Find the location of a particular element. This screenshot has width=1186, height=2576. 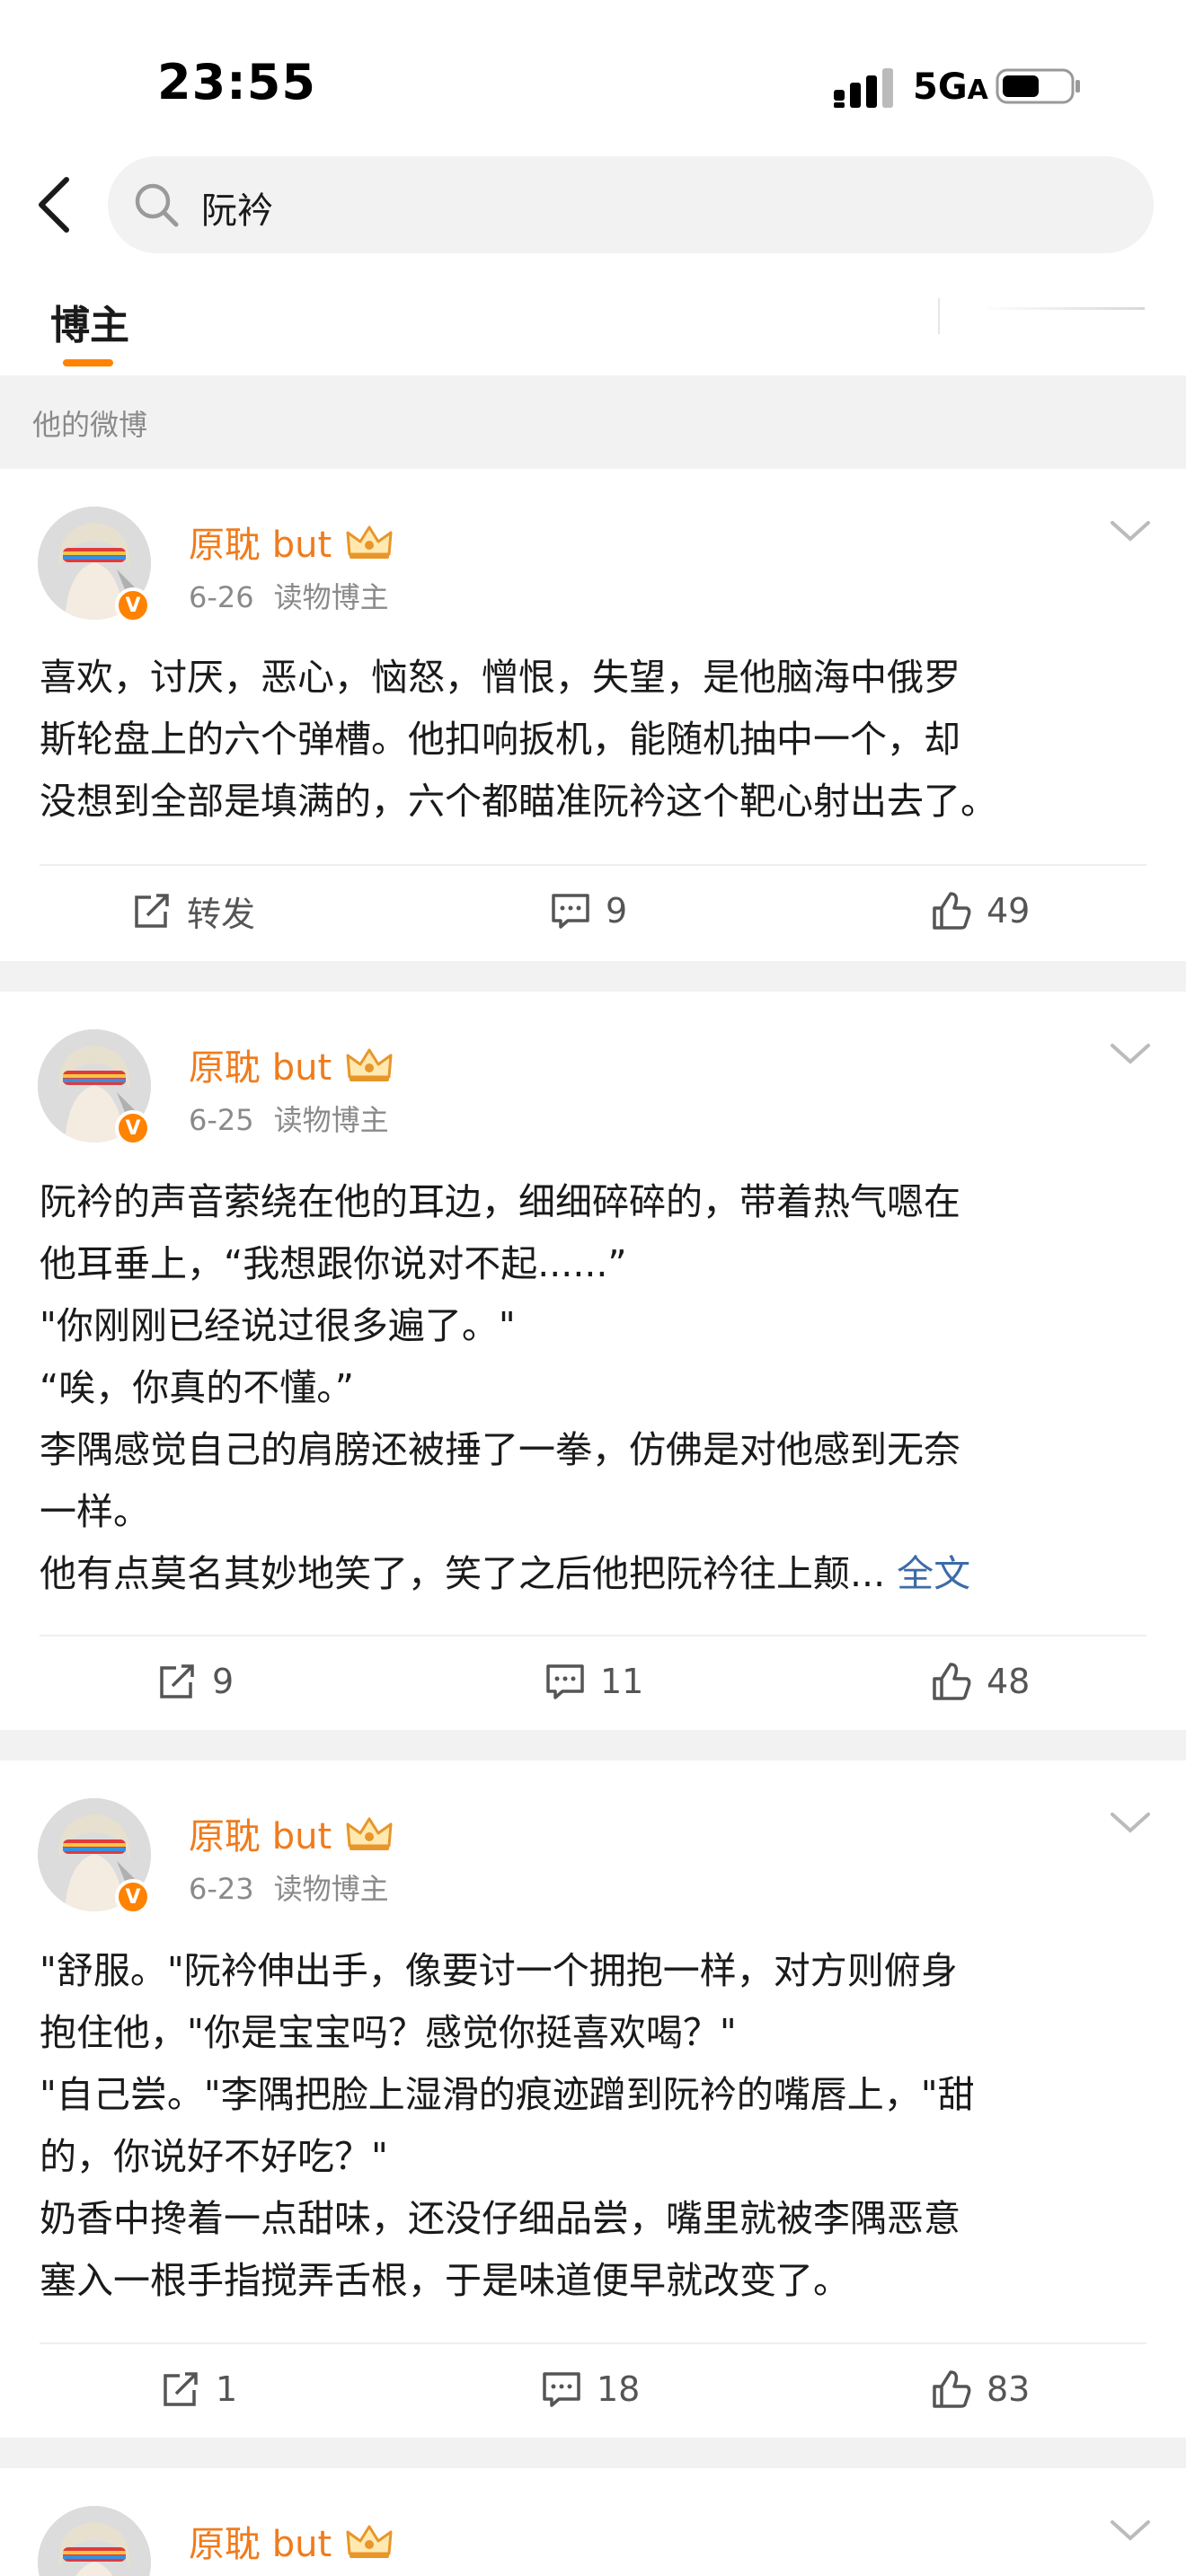

post-actions: 9 11 48 is located at coordinates (593, 1681).